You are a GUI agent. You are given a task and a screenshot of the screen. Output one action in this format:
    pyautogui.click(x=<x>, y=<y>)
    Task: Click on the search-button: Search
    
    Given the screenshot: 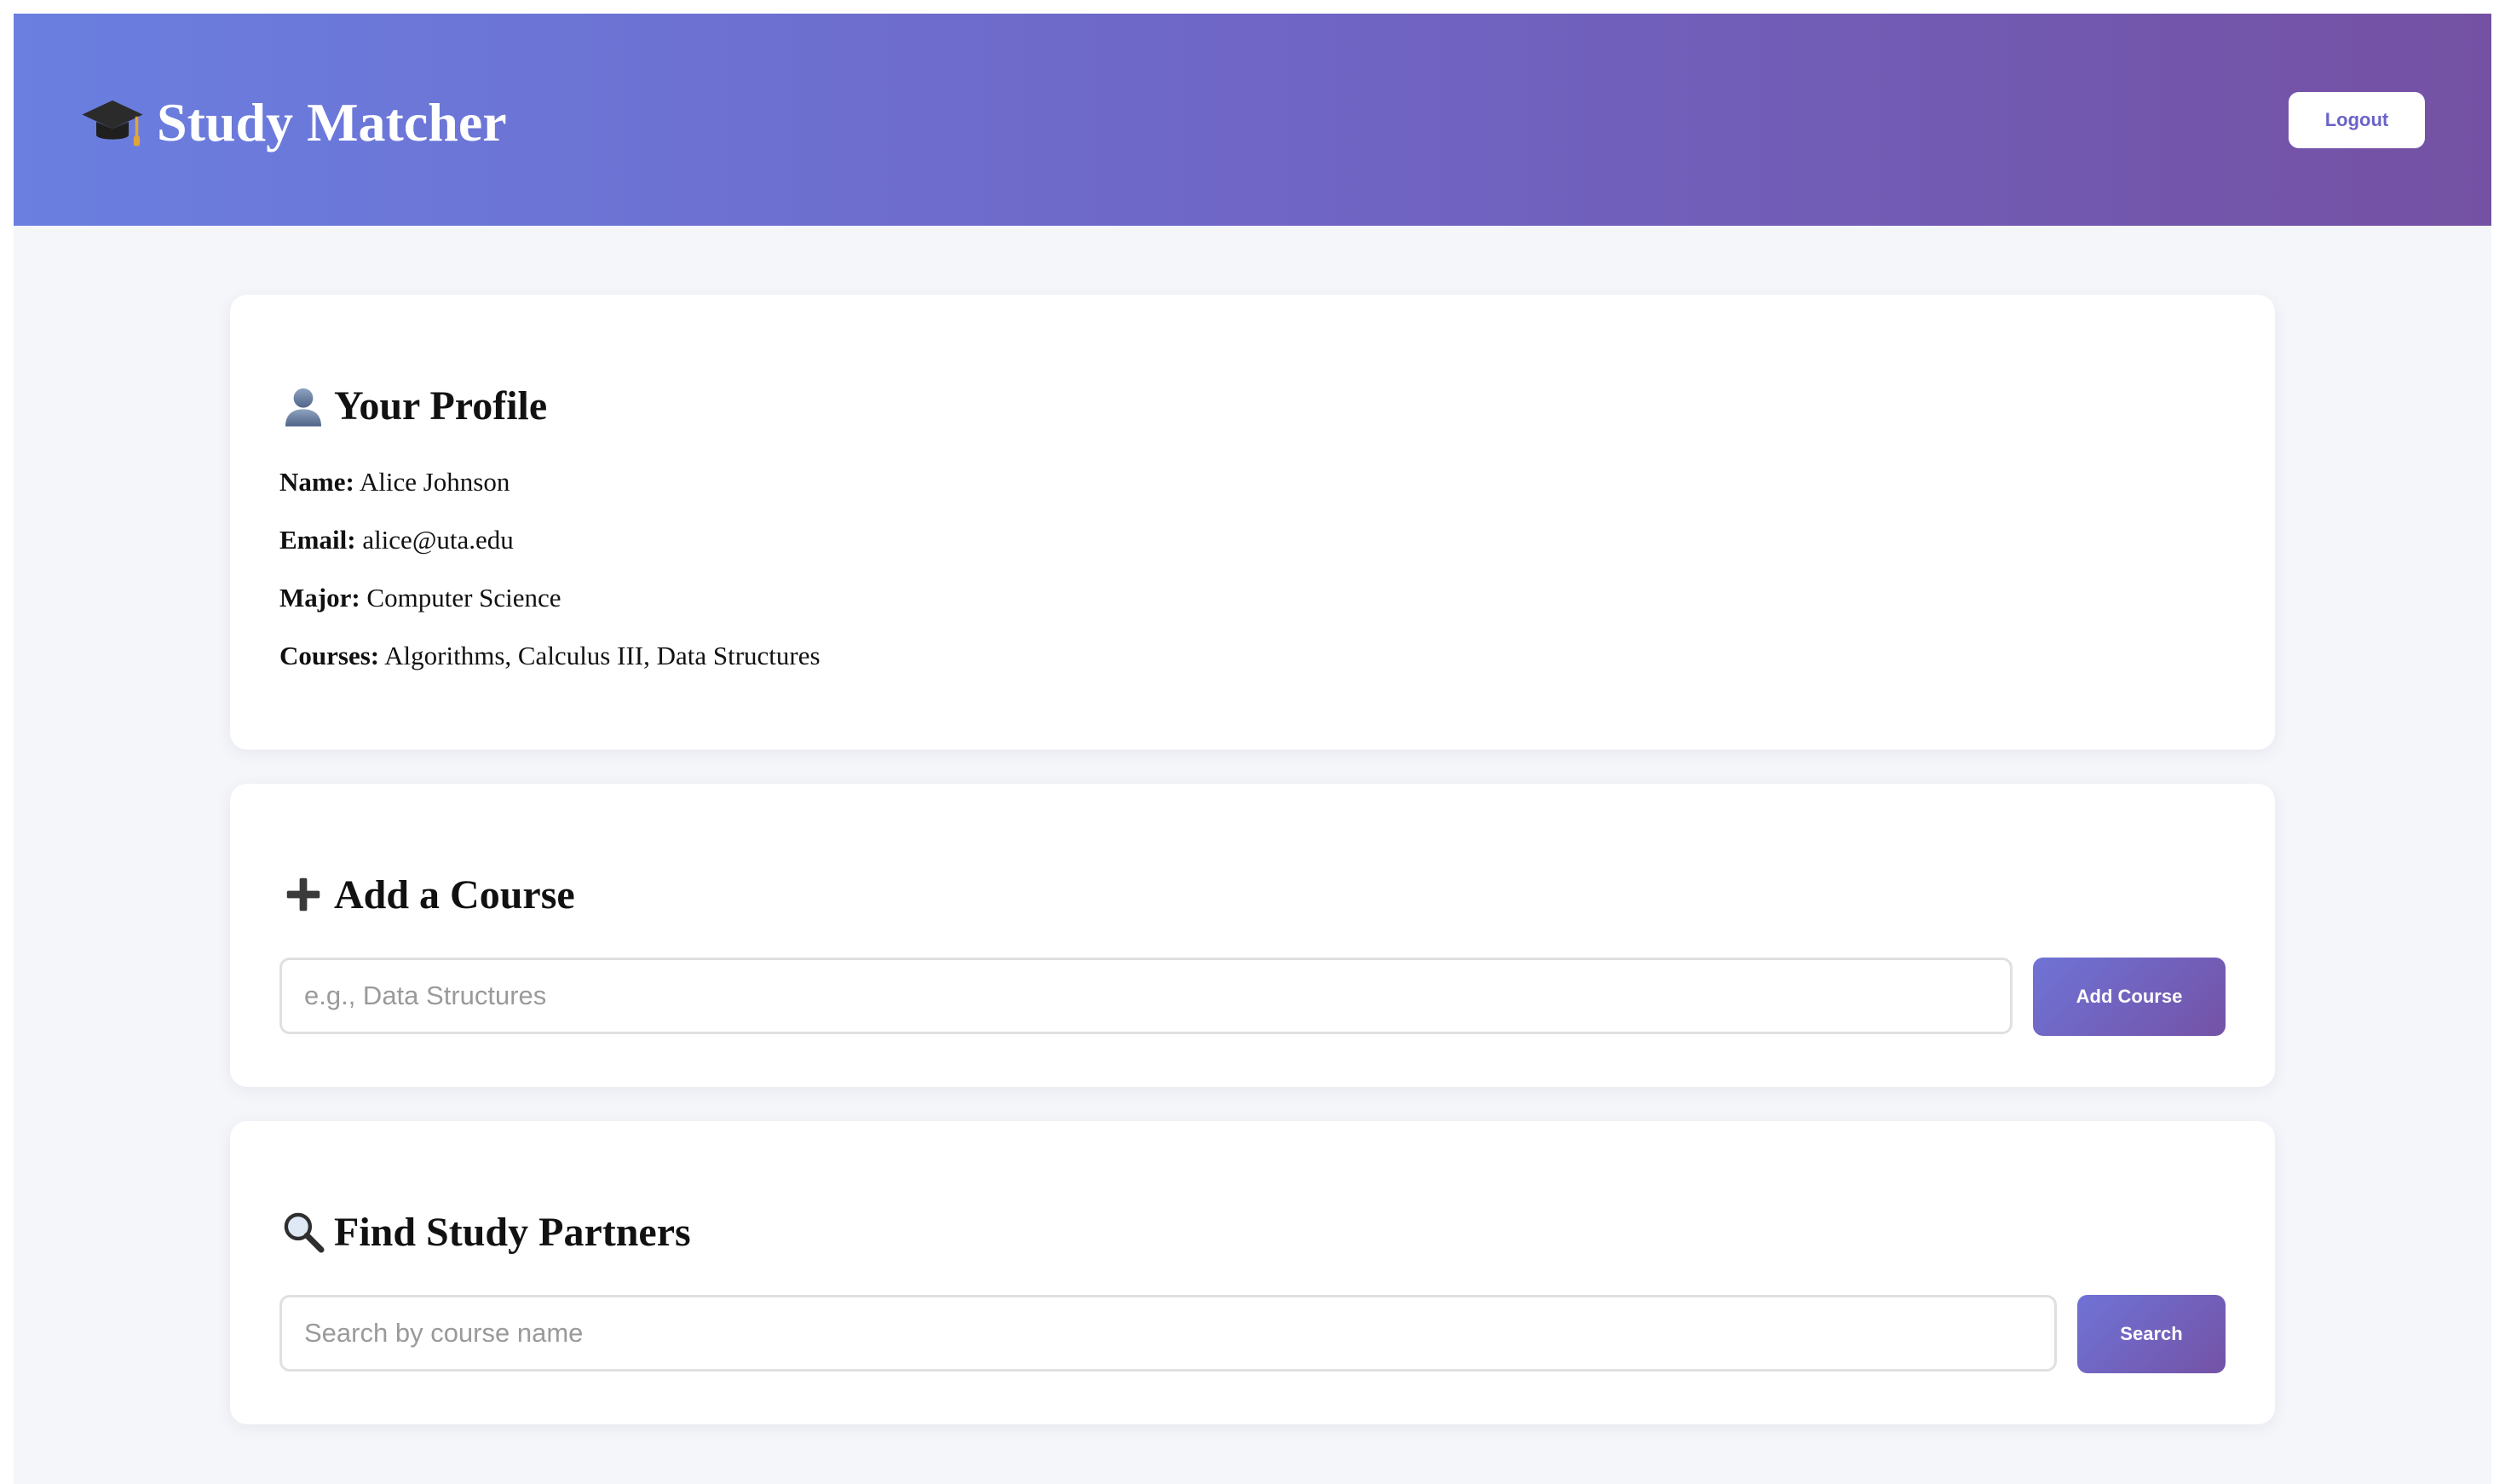 What is the action you would take?
    pyautogui.click(x=2151, y=1334)
    